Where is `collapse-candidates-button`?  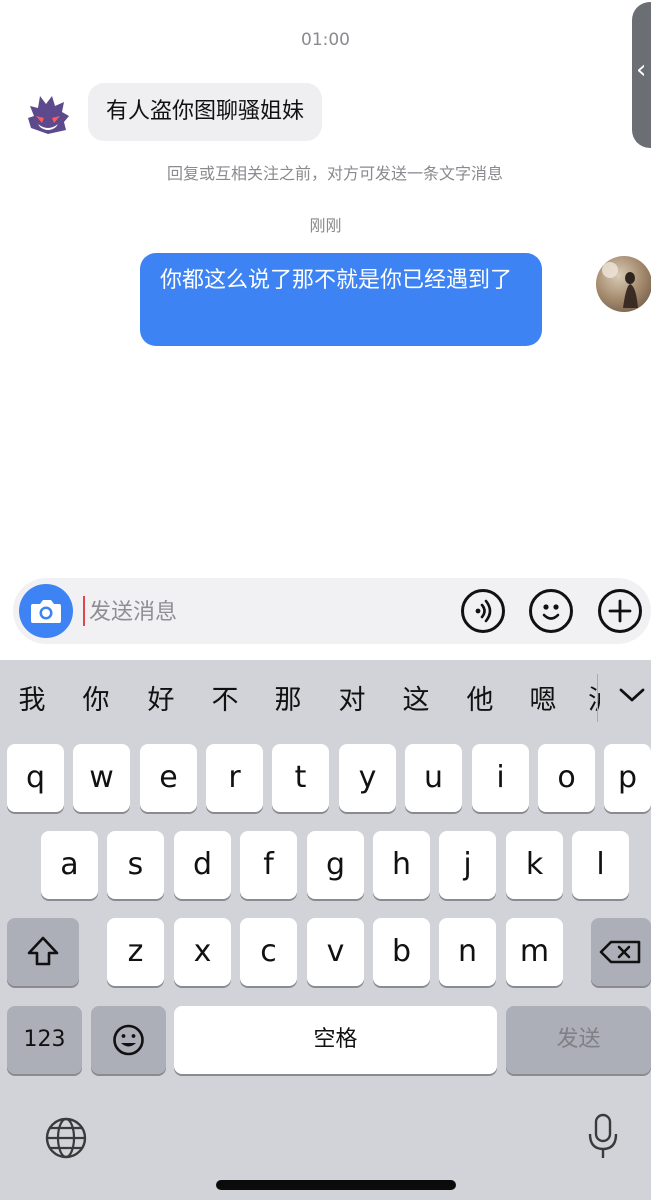
collapse-candidates-button is located at coordinates (632, 695).